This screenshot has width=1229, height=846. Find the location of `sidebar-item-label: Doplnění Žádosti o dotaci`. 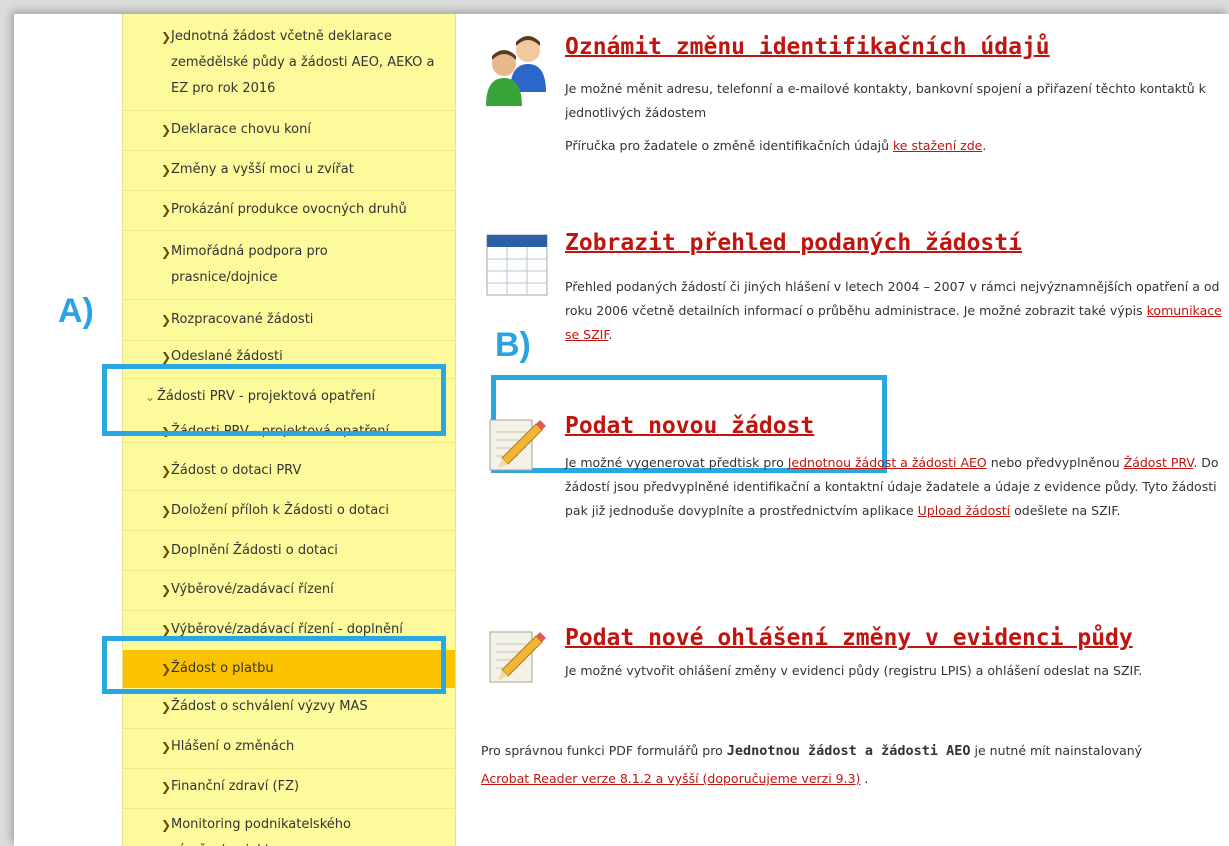

sidebar-item-label: Doplnění Žádosti o dotaci is located at coordinates (254, 550).